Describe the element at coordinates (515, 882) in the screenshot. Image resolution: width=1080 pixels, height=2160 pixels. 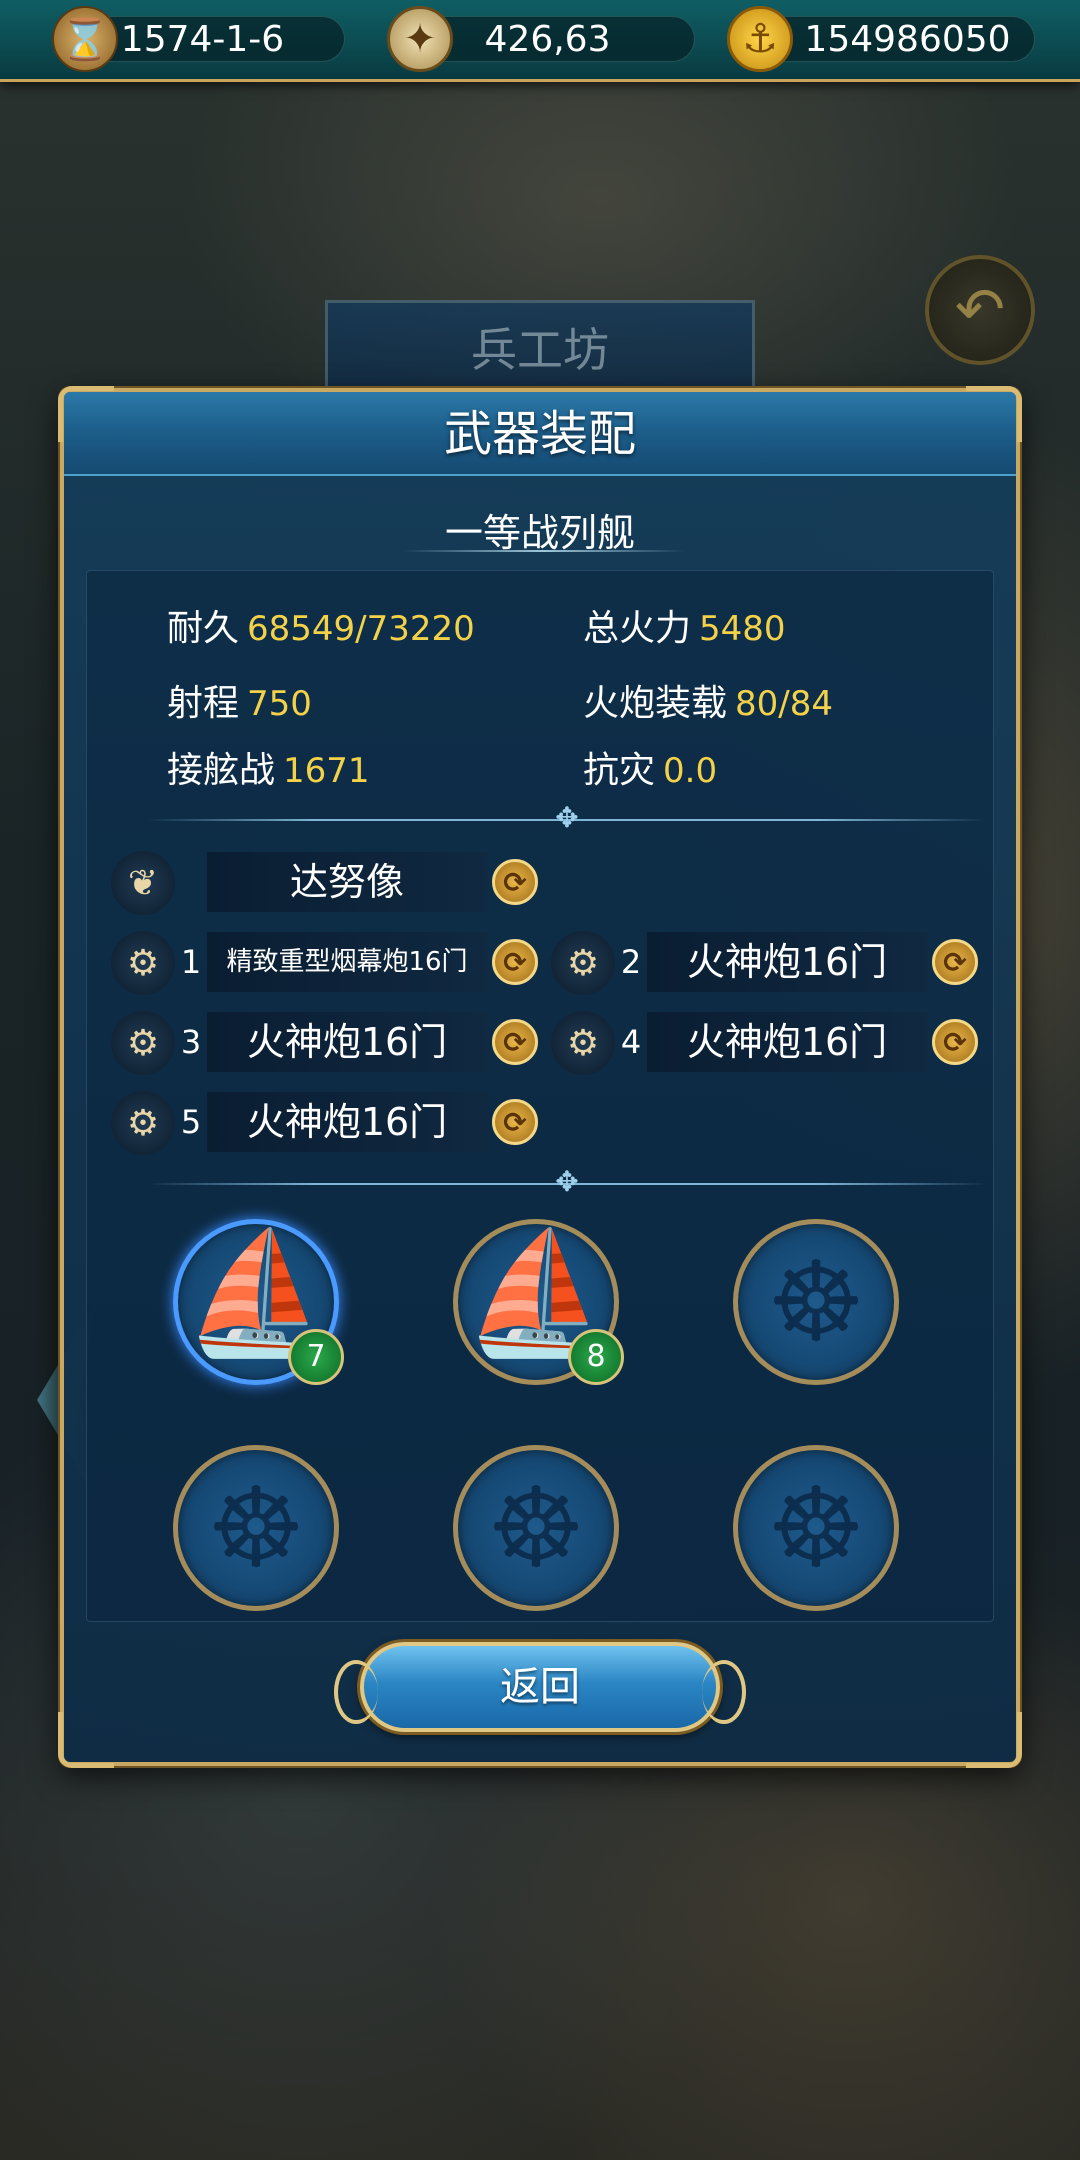
I see `swap-figurehead-button: ⟳` at that location.